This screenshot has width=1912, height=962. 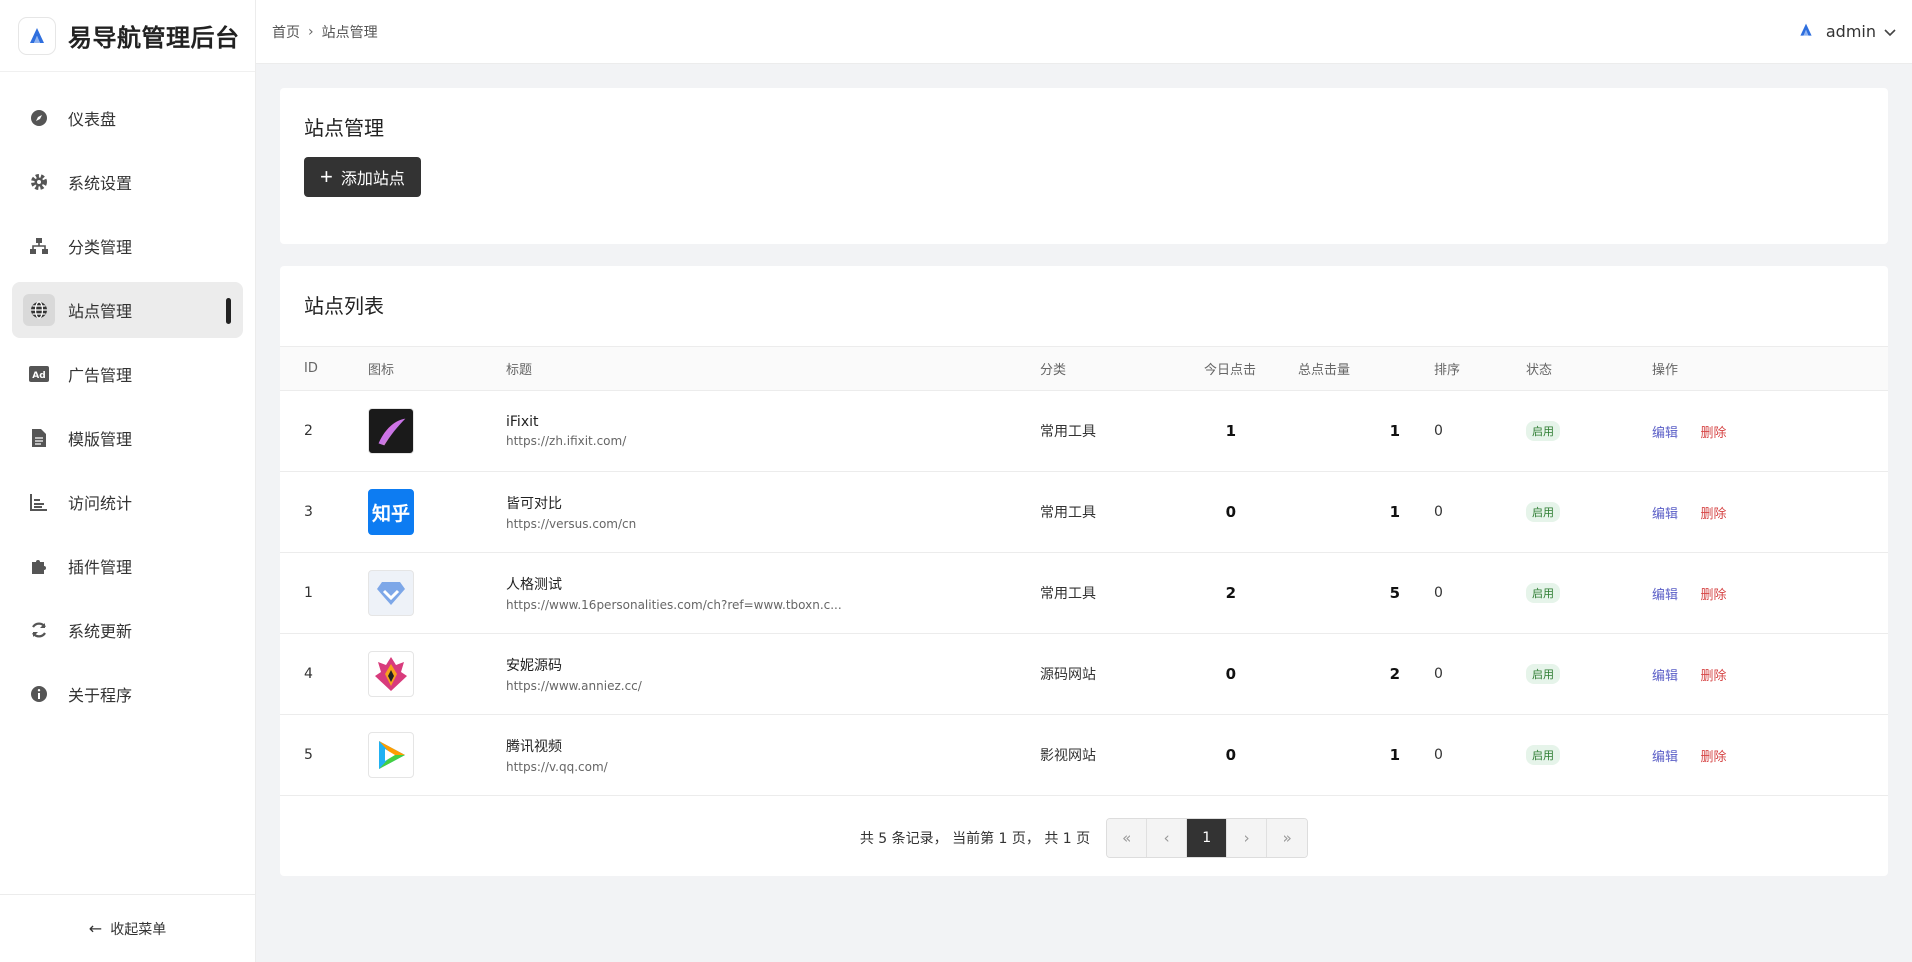 What do you see at coordinates (326, 176) in the screenshot?
I see `plus-icon: +` at bounding box center [326, 176].